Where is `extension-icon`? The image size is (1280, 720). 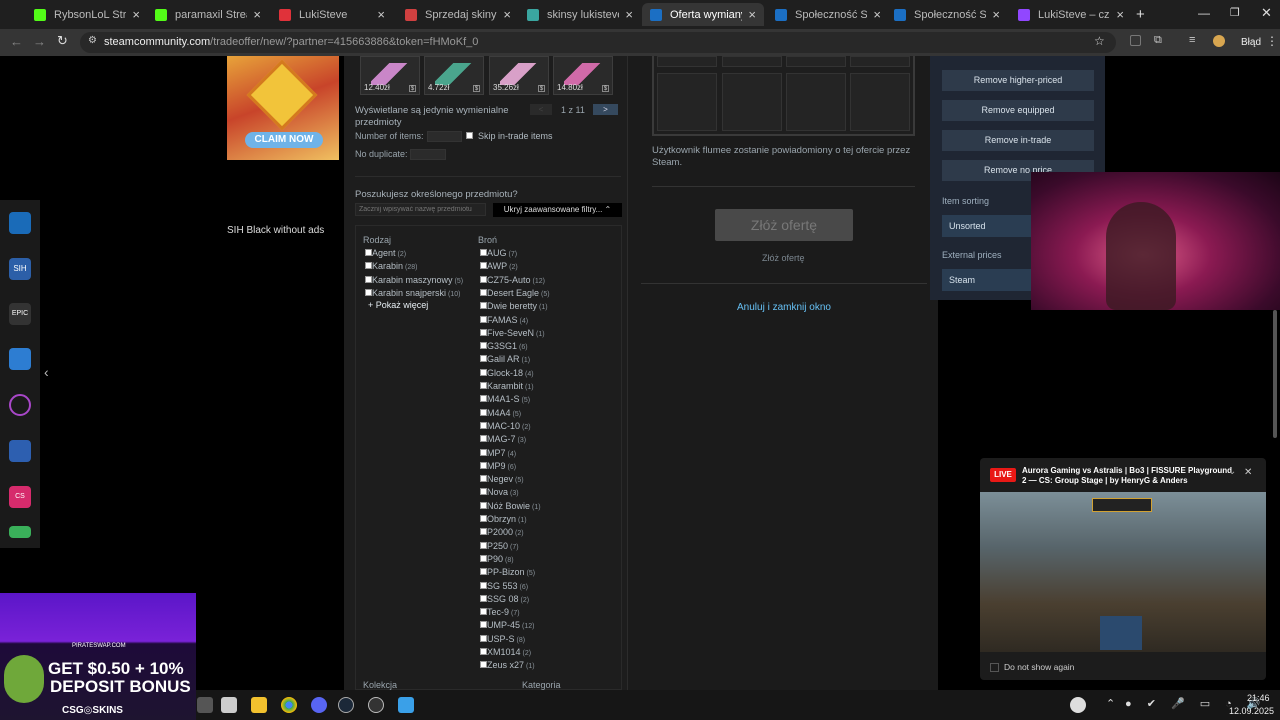
extension-icon is located at coordinates (1135, 40).